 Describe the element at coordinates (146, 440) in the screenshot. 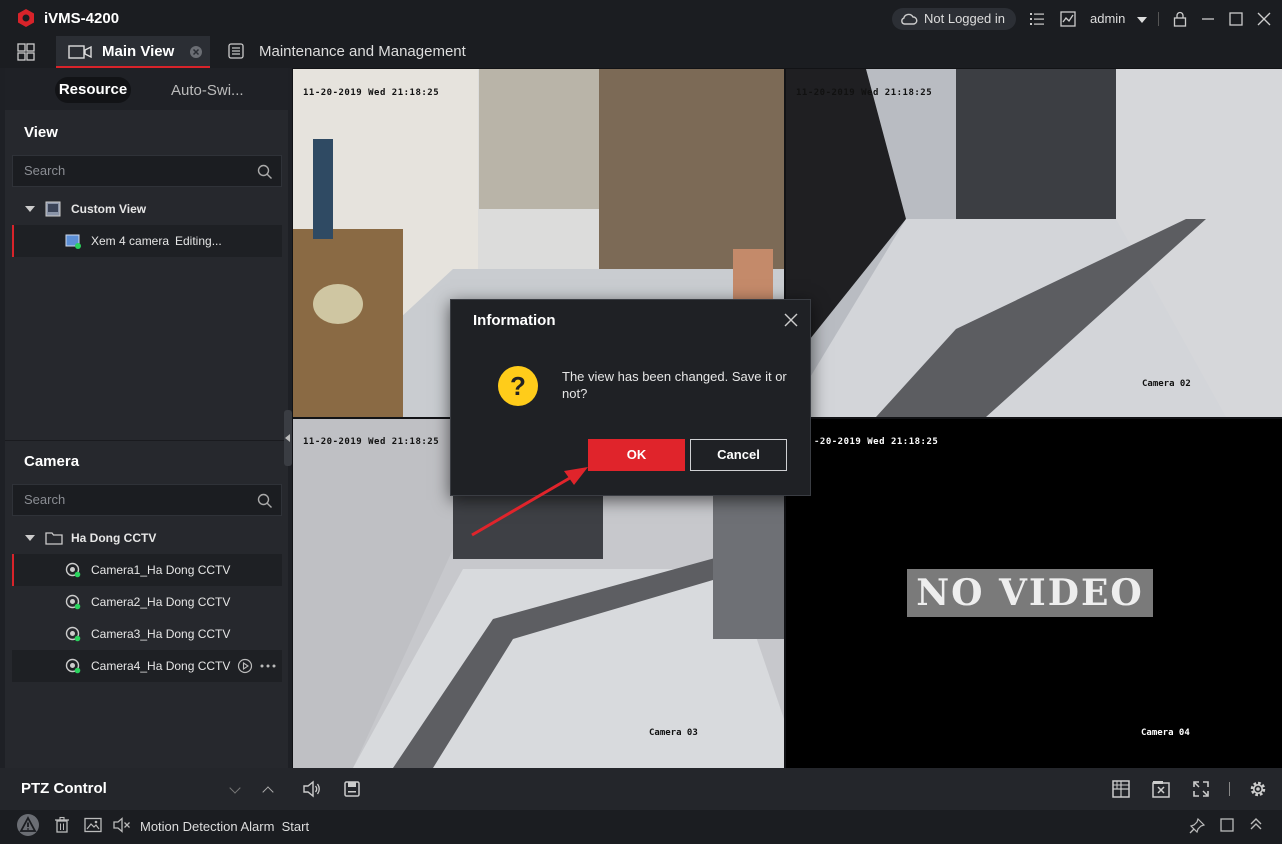

I see `section-divider` at that location.